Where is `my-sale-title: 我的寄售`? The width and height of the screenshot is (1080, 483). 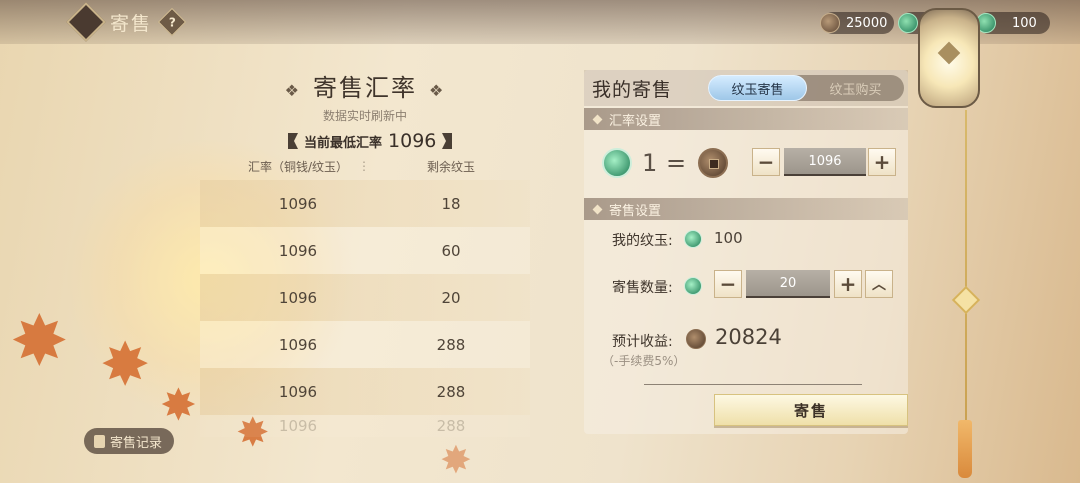
my-sale-title: 我的寄售 is located at coordinates (632, 90).